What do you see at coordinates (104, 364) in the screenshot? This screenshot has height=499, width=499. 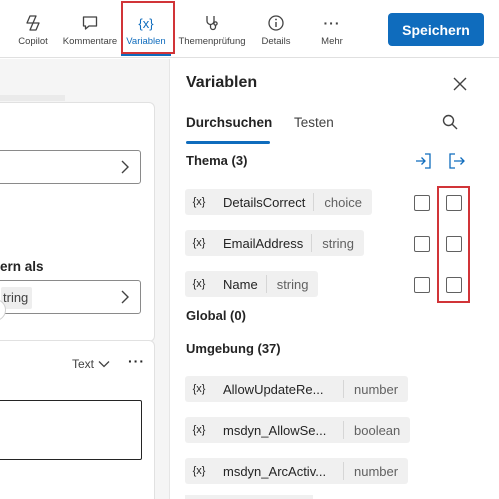 I see `chevron-down-icon` at bounding box center [104, 364].